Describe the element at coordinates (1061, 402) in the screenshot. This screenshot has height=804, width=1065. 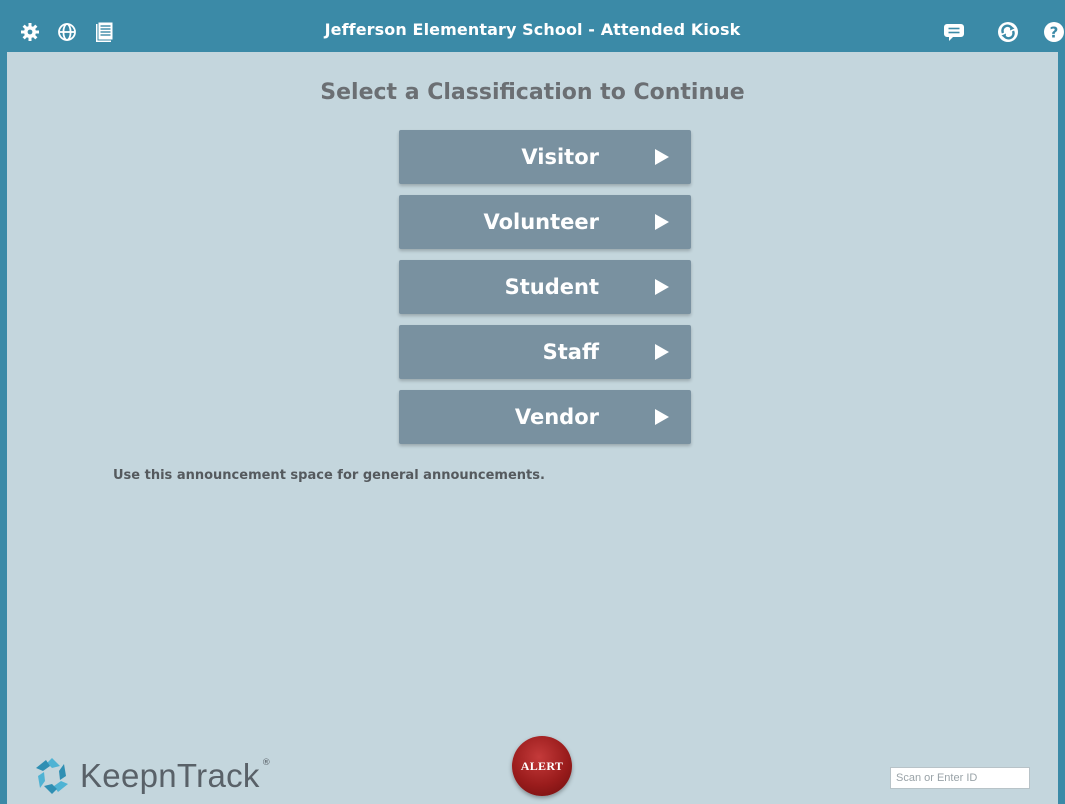
I see `right-frame-edge` at that location.